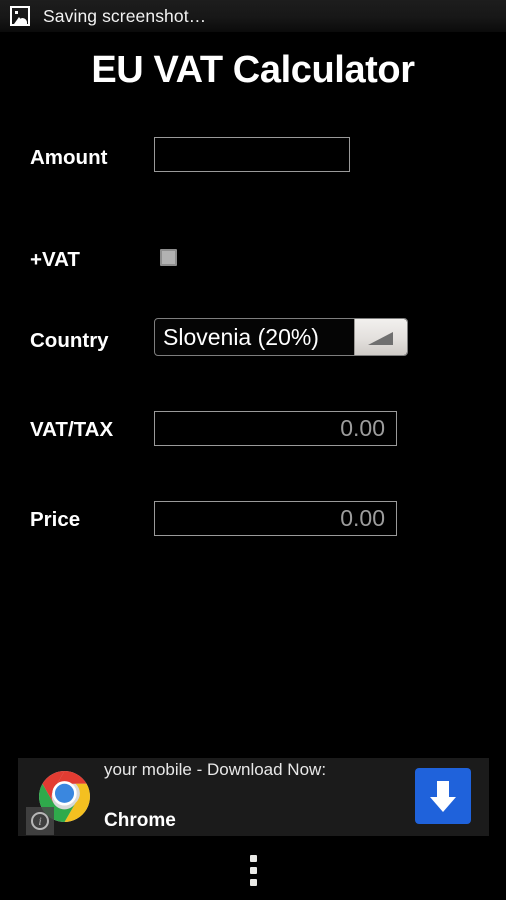 This screenshot has height=900, width=506. What do you see at coordinates (72, 429) in the screenshot?
I see `vat-tax-label: VAT/TAX` at bounding box center [72, 429].